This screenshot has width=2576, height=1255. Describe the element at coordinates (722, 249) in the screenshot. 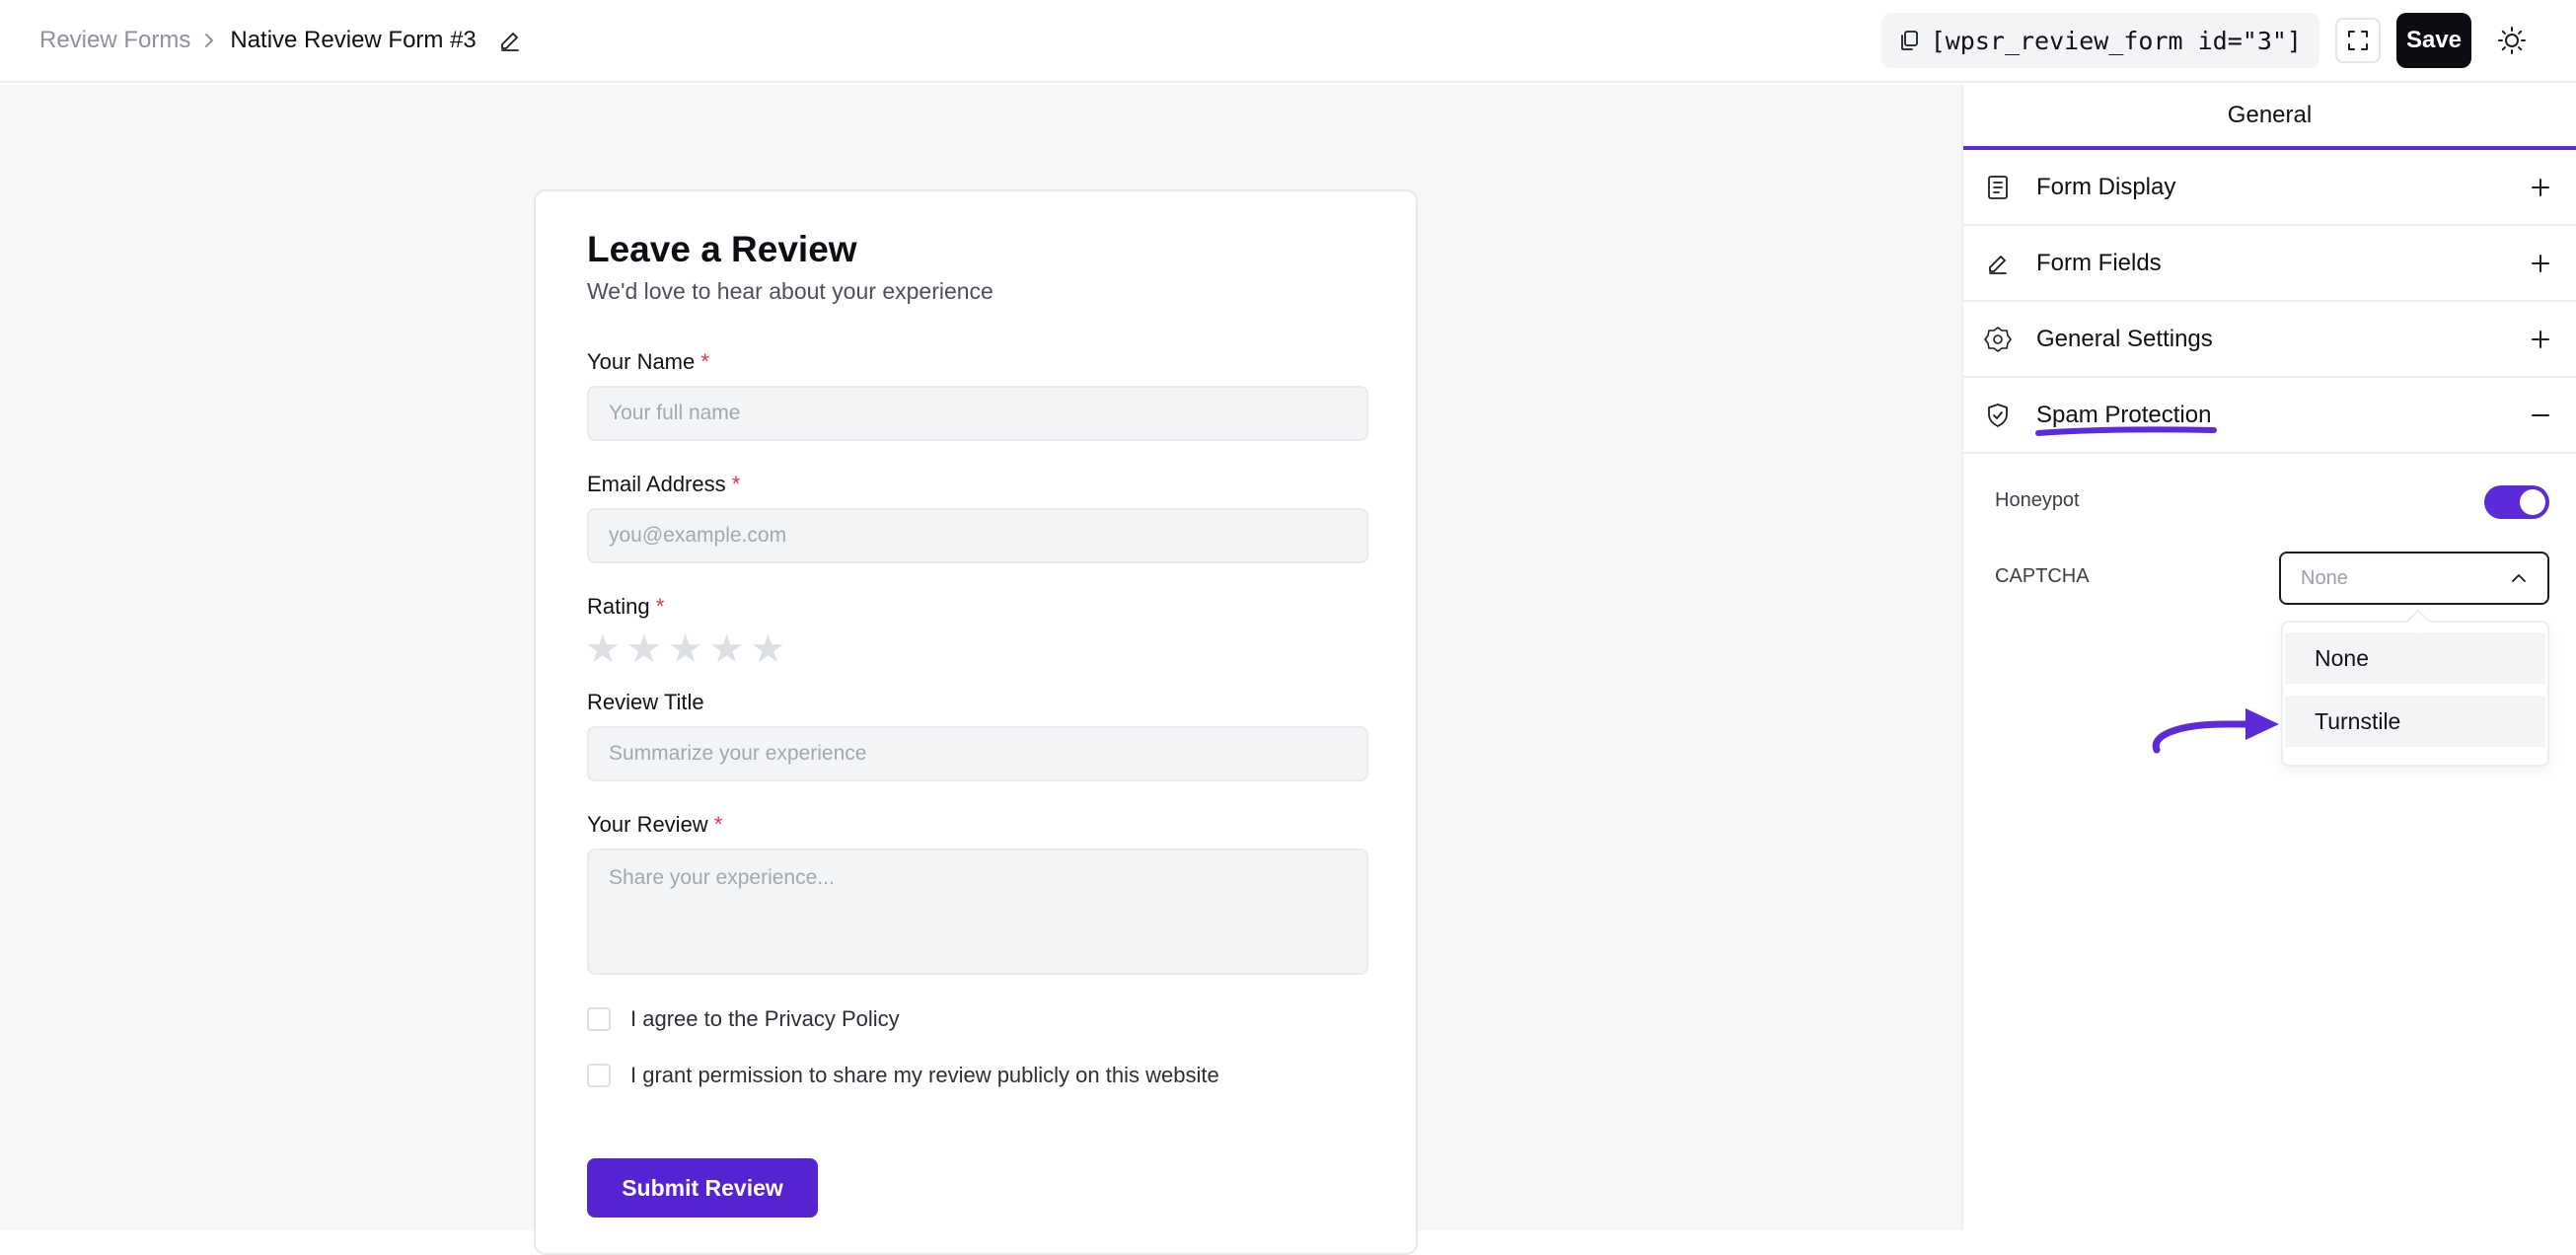

I see `form-title: Leave a Review` at that location.